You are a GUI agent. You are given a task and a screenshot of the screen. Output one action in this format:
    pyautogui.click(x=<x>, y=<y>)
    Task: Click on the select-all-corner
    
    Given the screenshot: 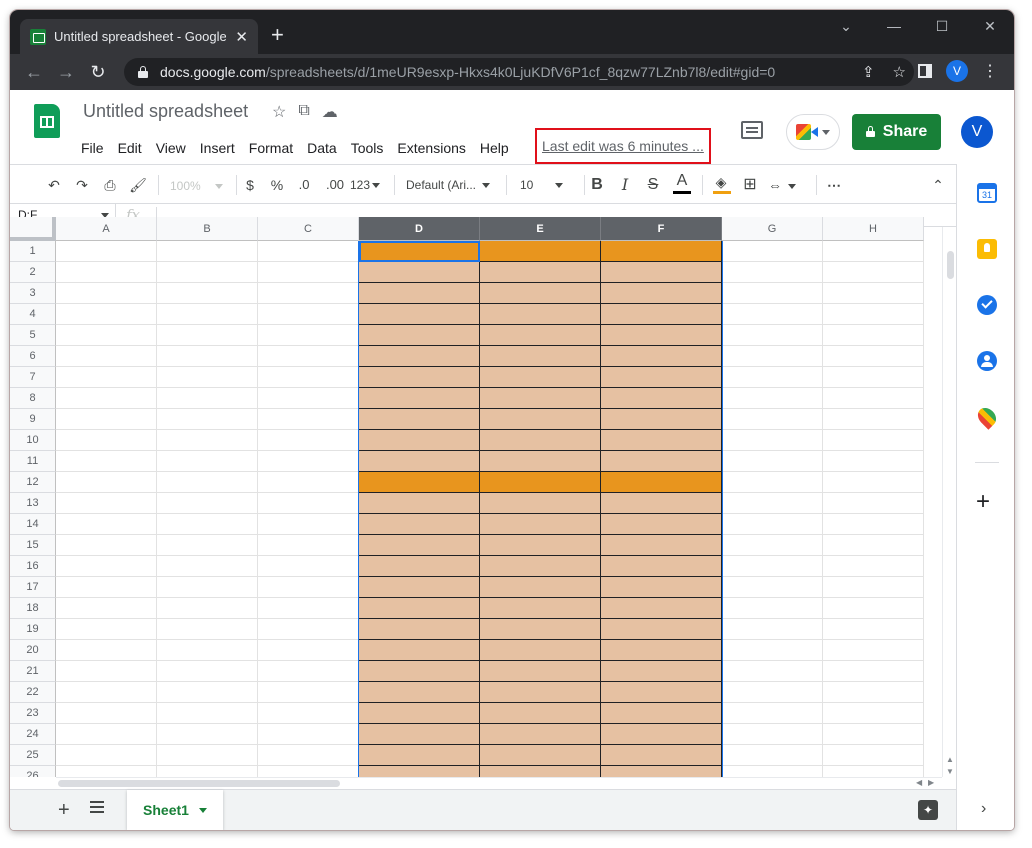 What is the action you would take?
    pyautogui.click(x=33, y=229)
    